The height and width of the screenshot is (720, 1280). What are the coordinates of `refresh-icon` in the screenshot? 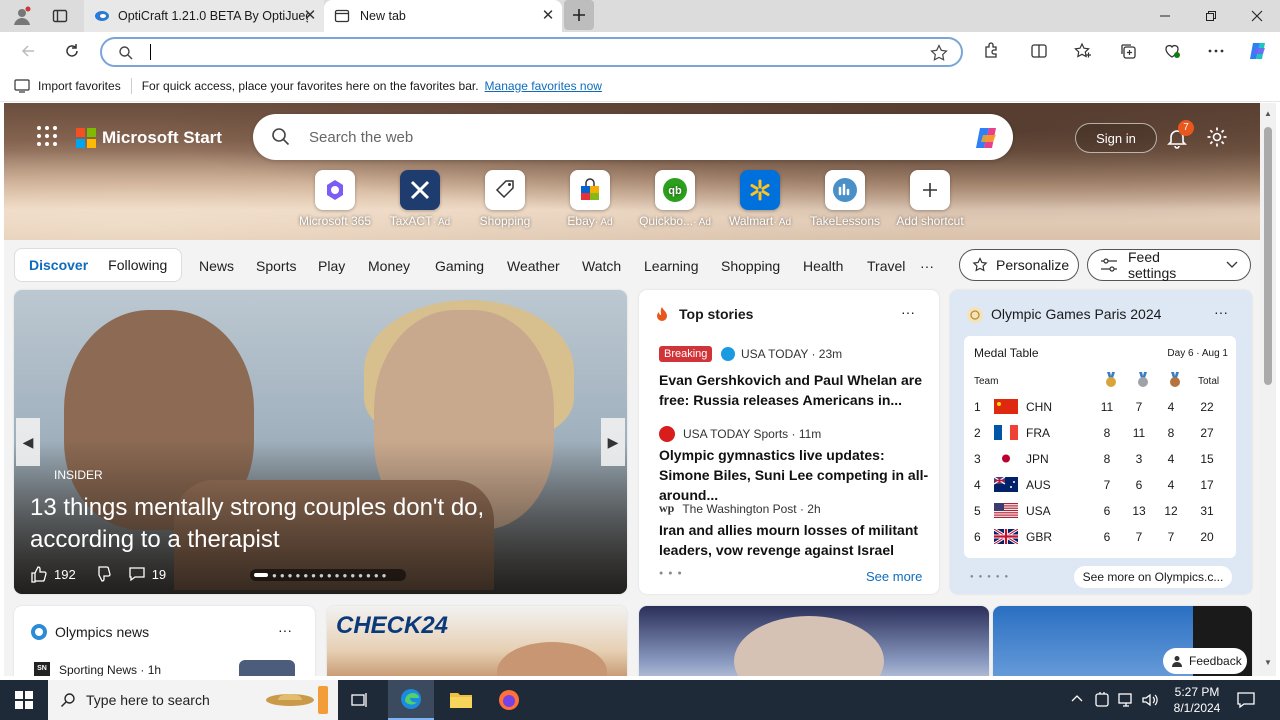 It's located at (72, 51).